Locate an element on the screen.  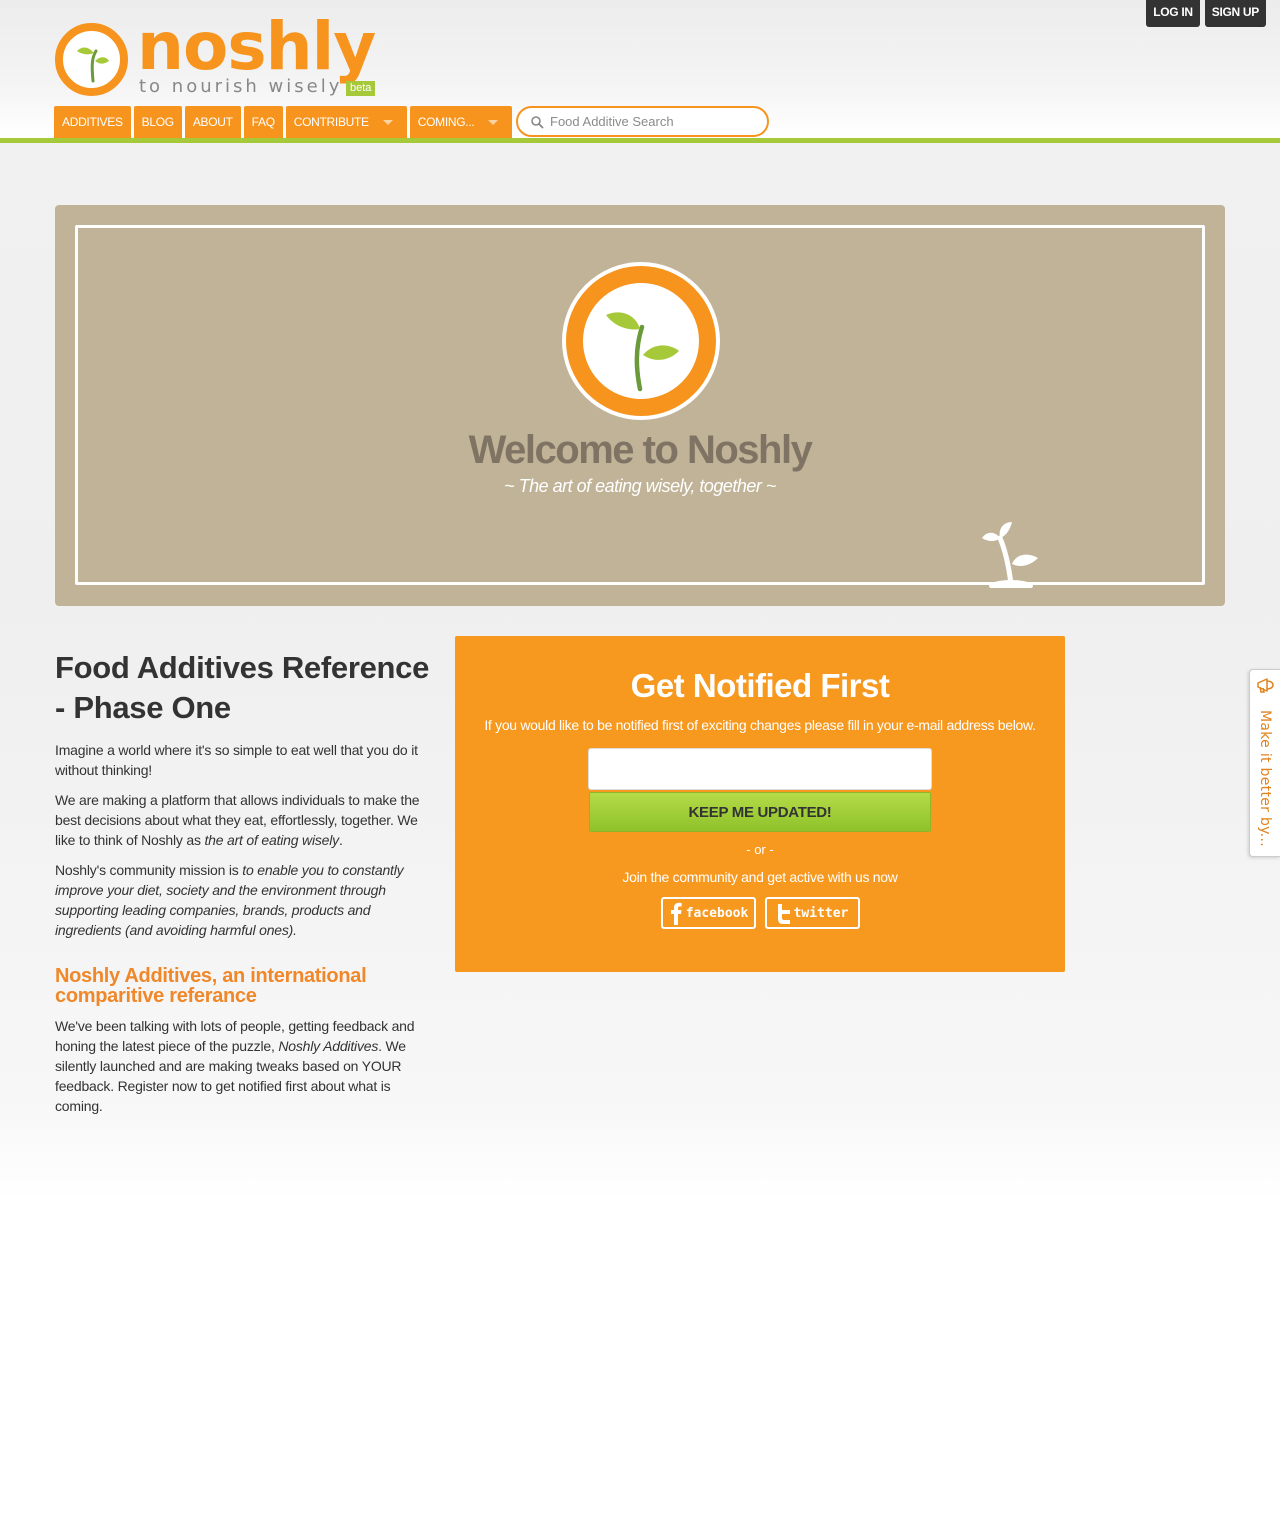
twitter-button: twitter is located at coordinates (812, 913).